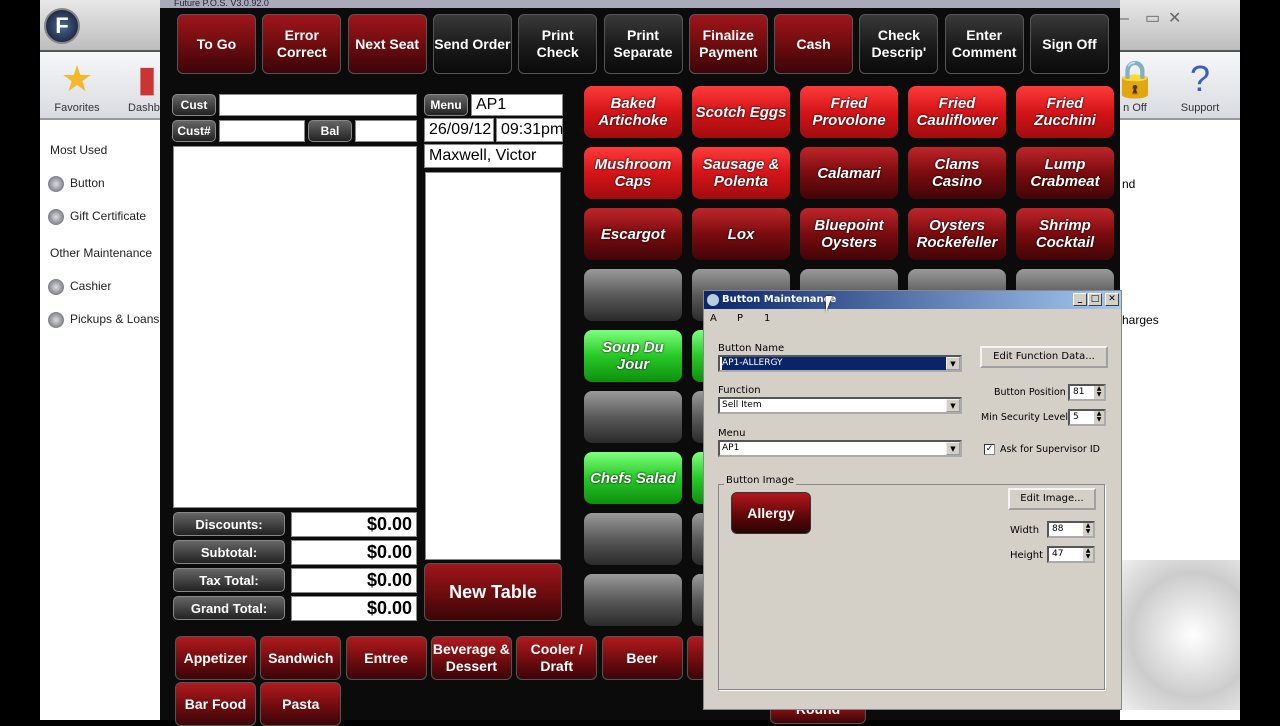 The width and height of the screenshot is (1280, 726). What do you see at coordinates (529, 130) in the screenshot?
I see `time: 09:31pm` at bounding box center [529, 130].